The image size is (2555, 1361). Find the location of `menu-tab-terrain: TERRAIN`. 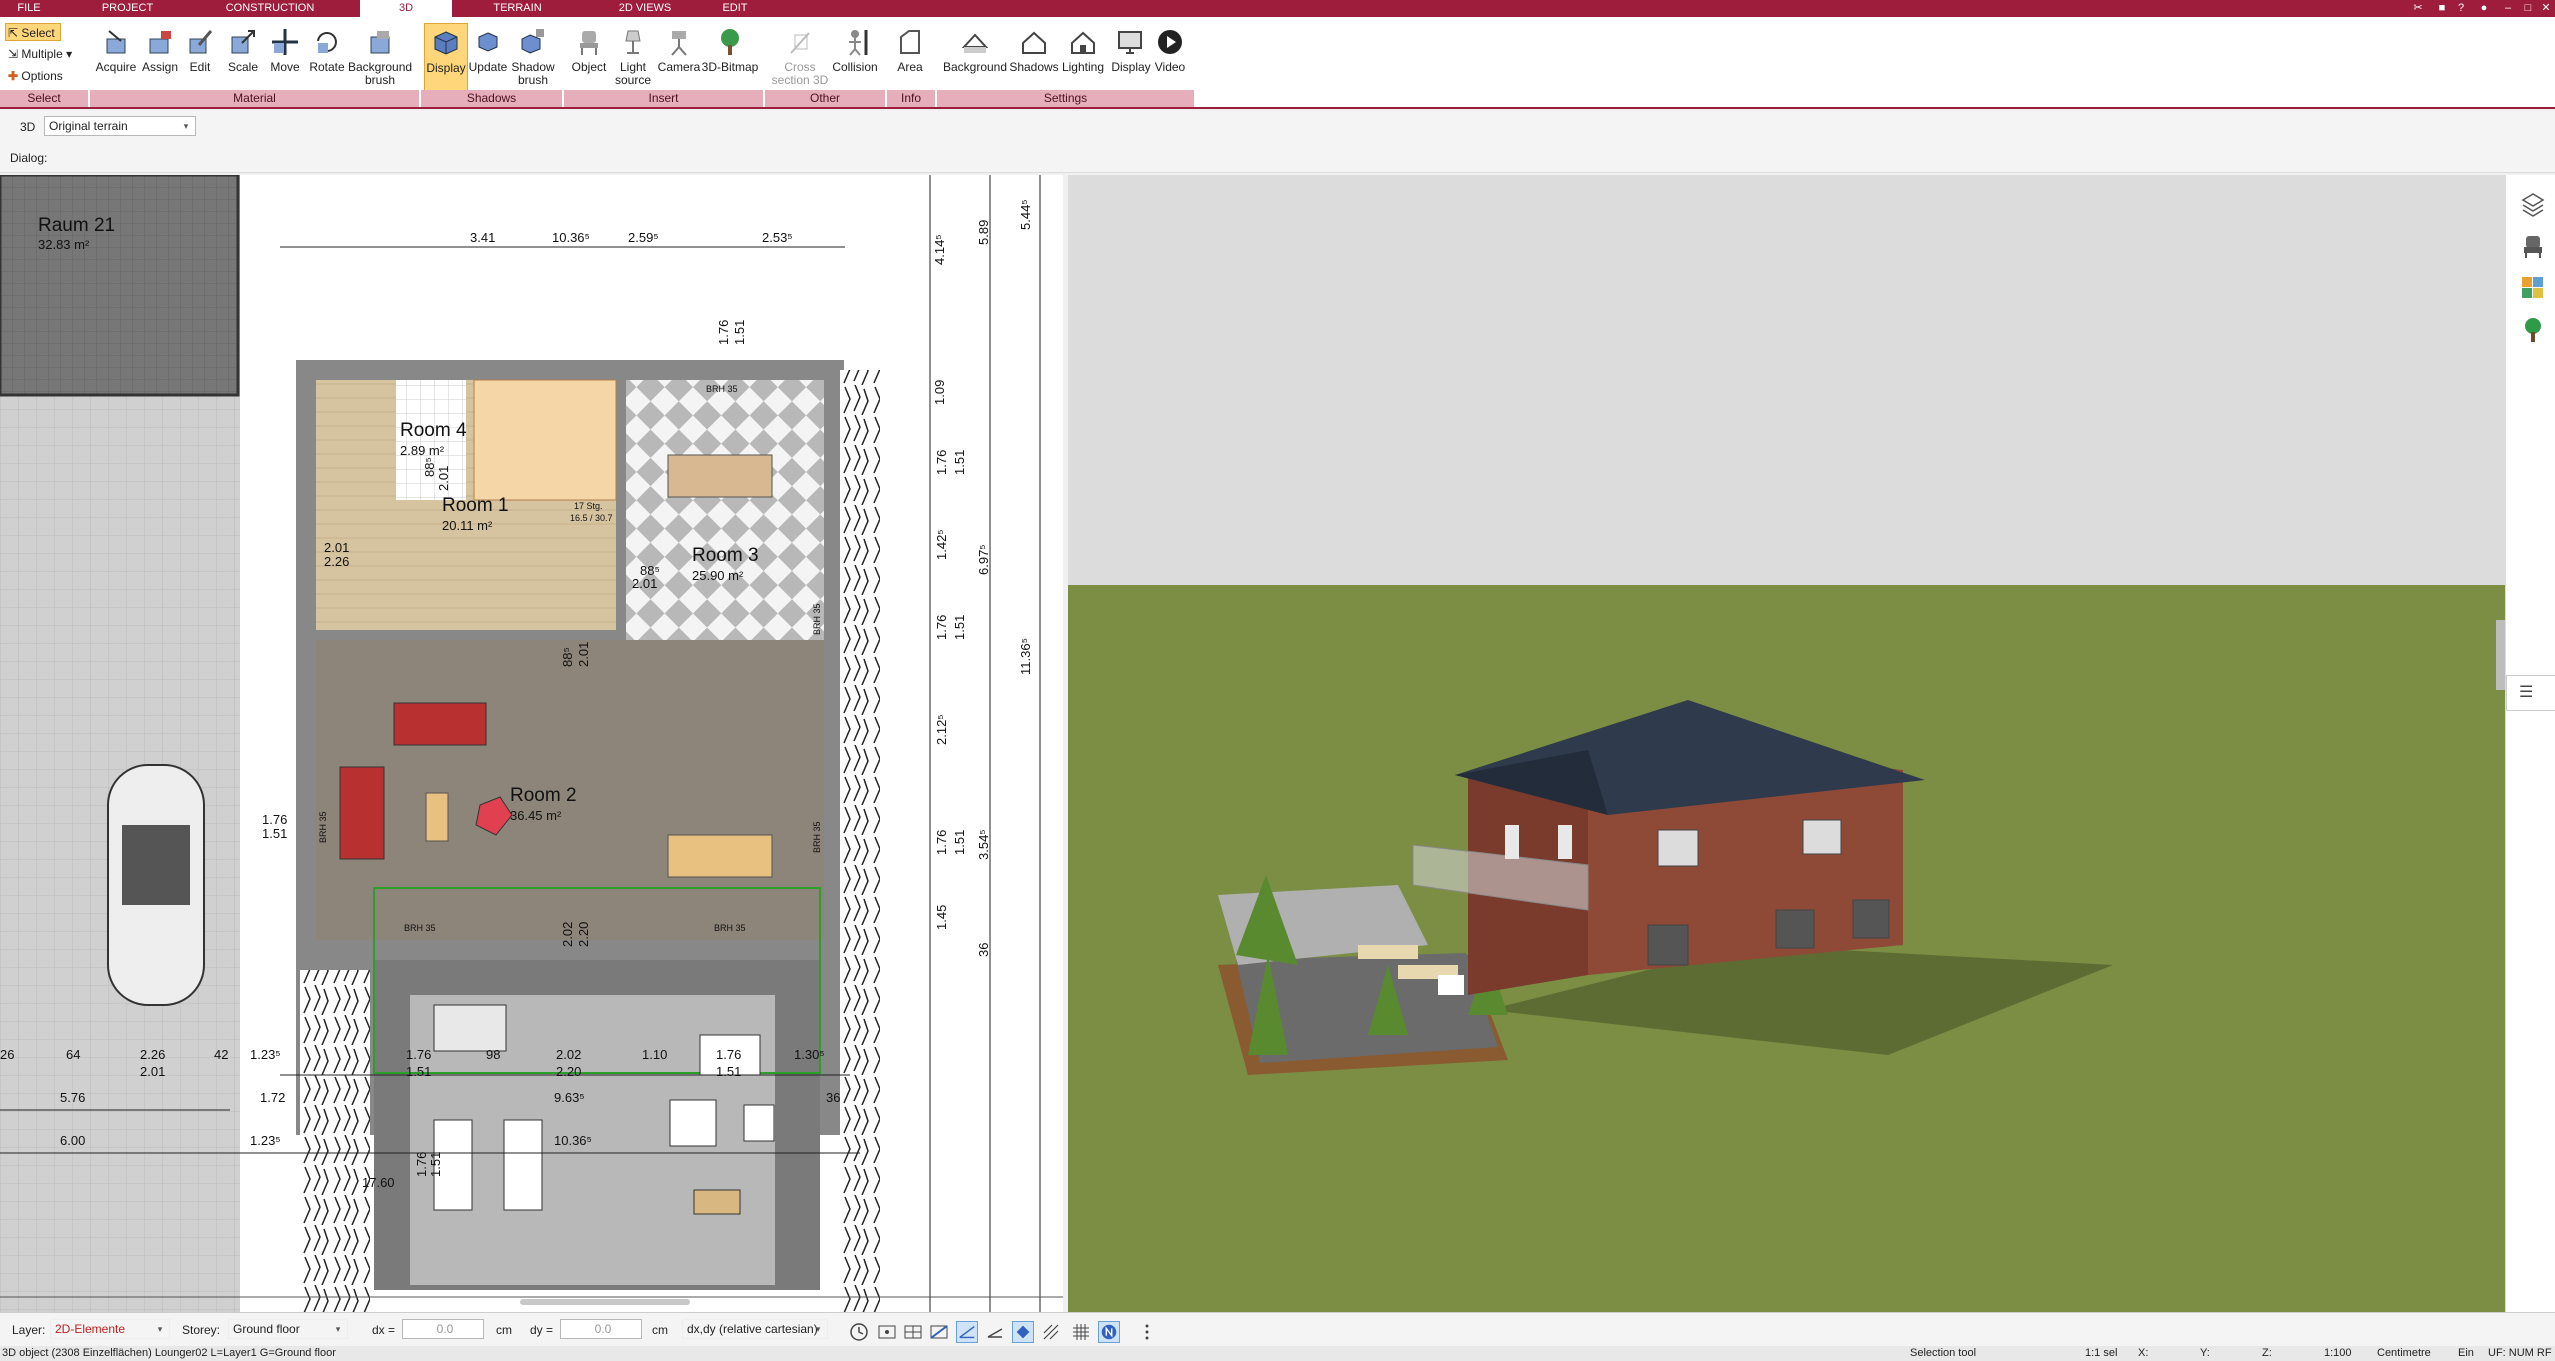

menu-tab-terrain: TERRAIN is located at coordinates (517, 8).